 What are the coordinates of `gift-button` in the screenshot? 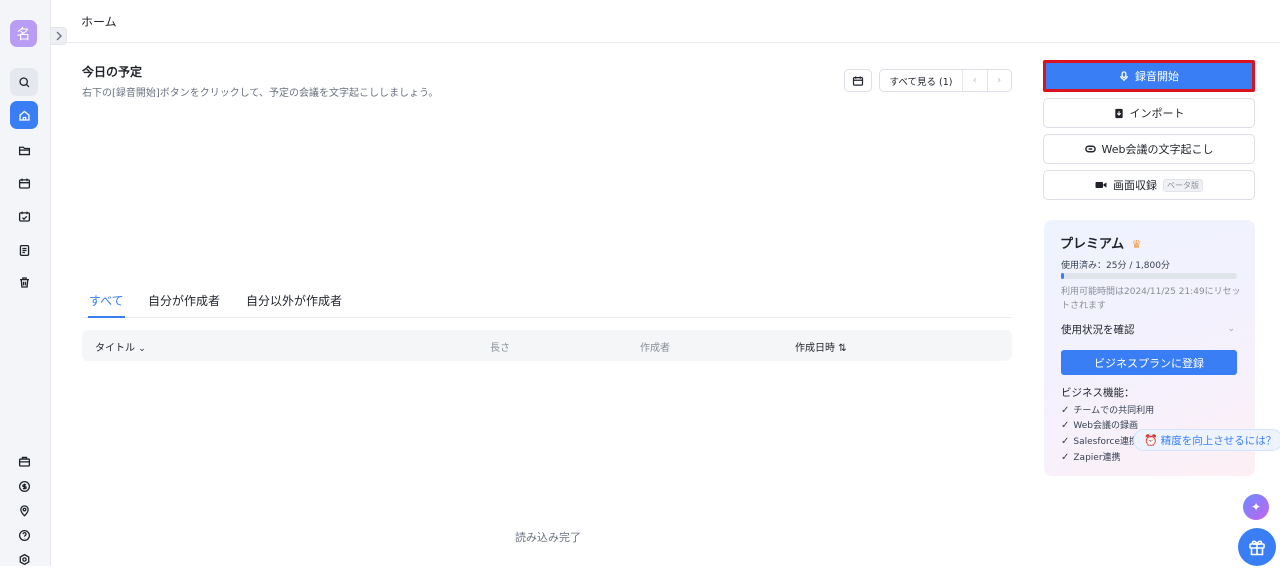 It's located at (1257, 547).